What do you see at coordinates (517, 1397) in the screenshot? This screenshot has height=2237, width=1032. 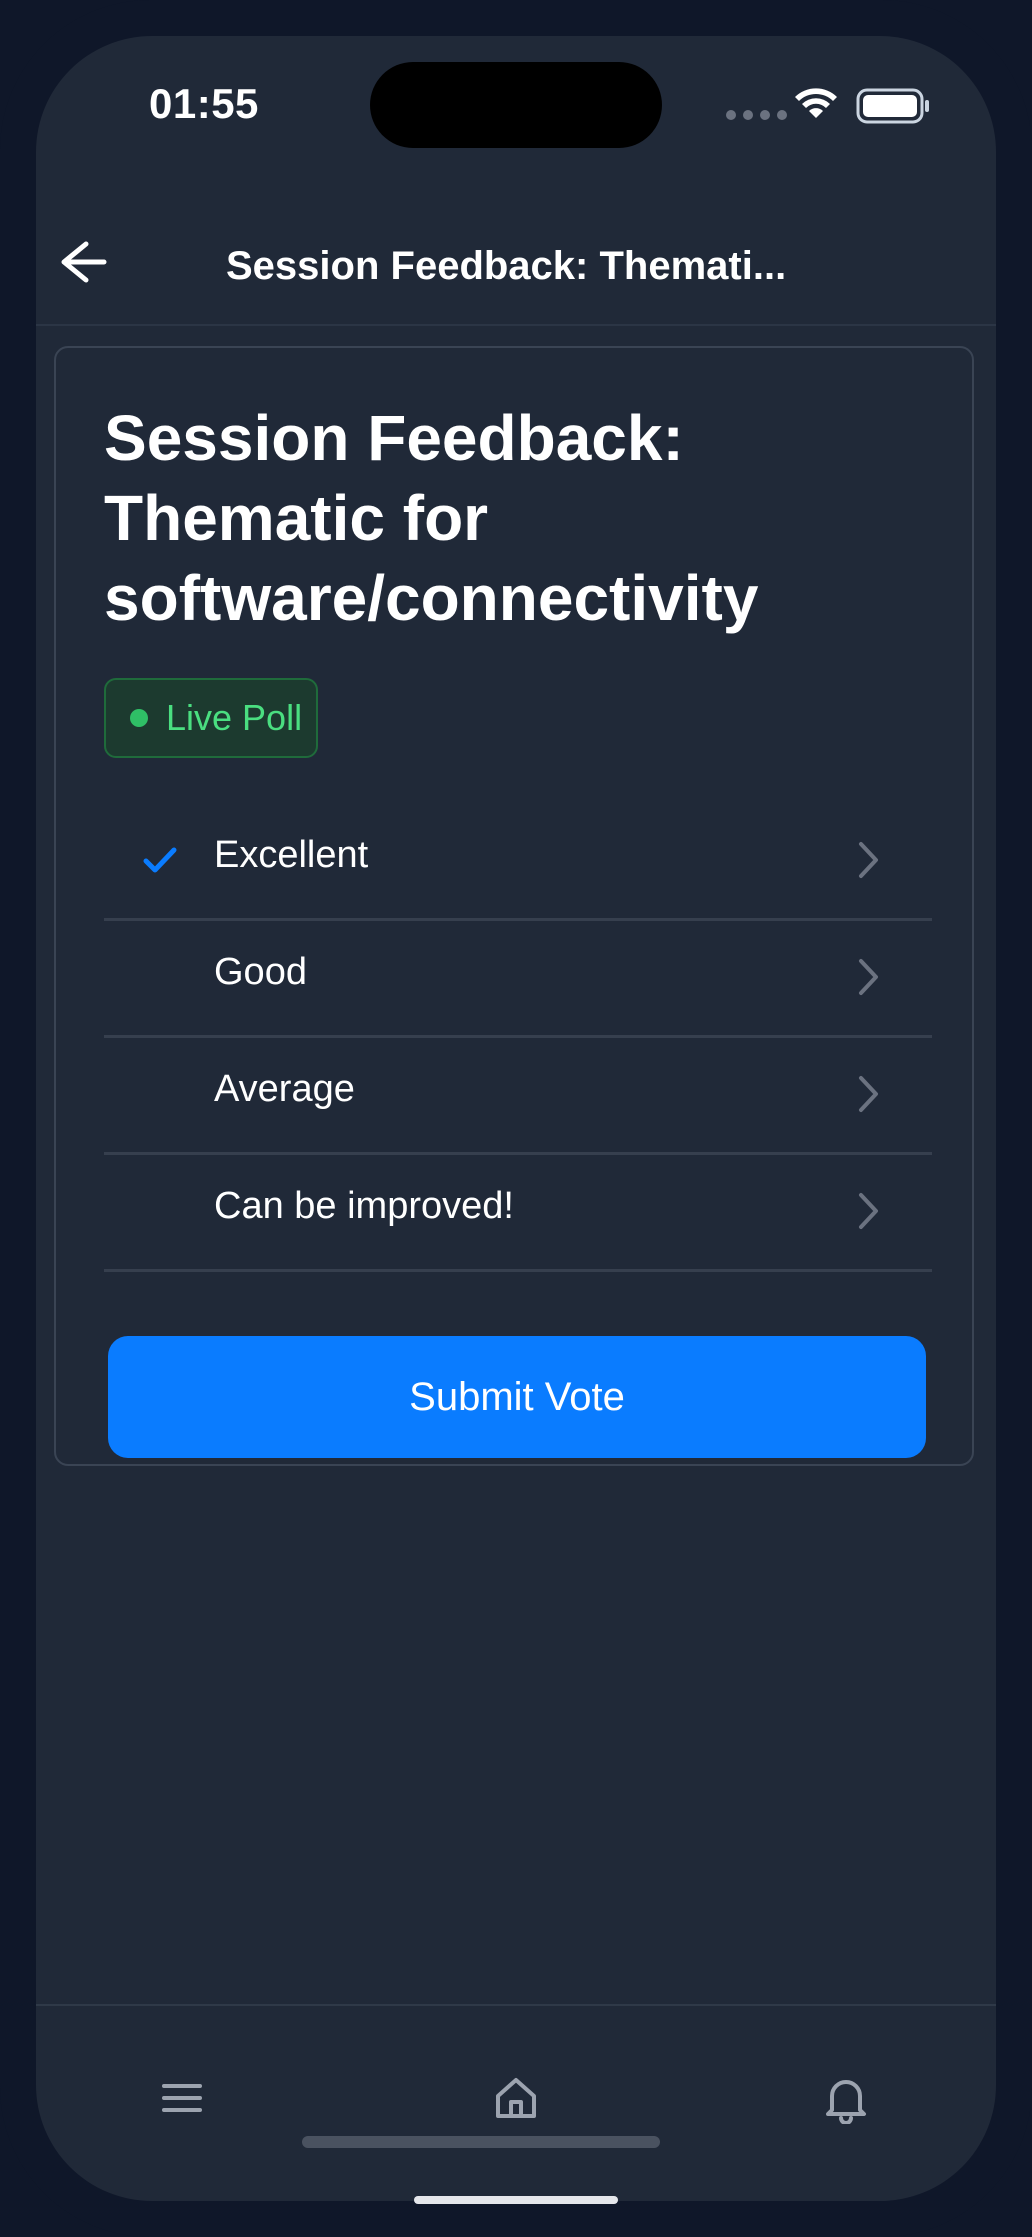 I see `submit-vote-button: Submit Vote` at bounding box center [517, 1397].